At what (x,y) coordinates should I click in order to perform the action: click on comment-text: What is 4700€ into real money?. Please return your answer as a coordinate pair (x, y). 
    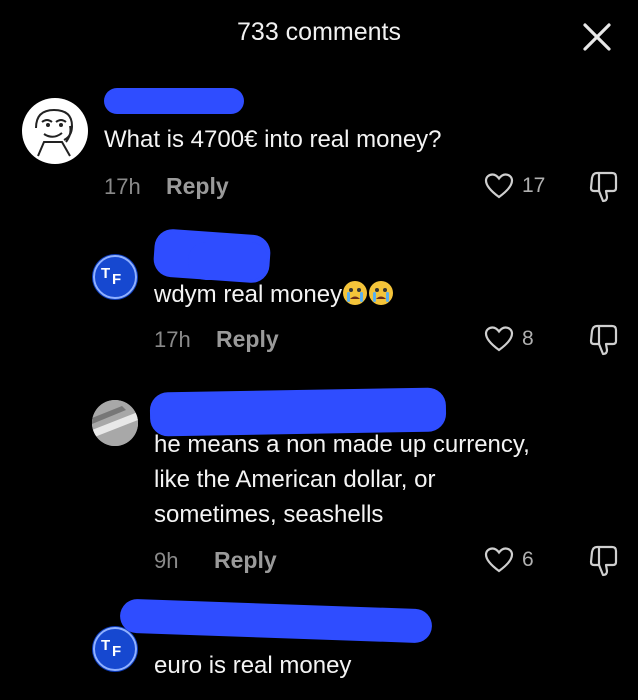
    Looking at the image, I should click on (273, 139).